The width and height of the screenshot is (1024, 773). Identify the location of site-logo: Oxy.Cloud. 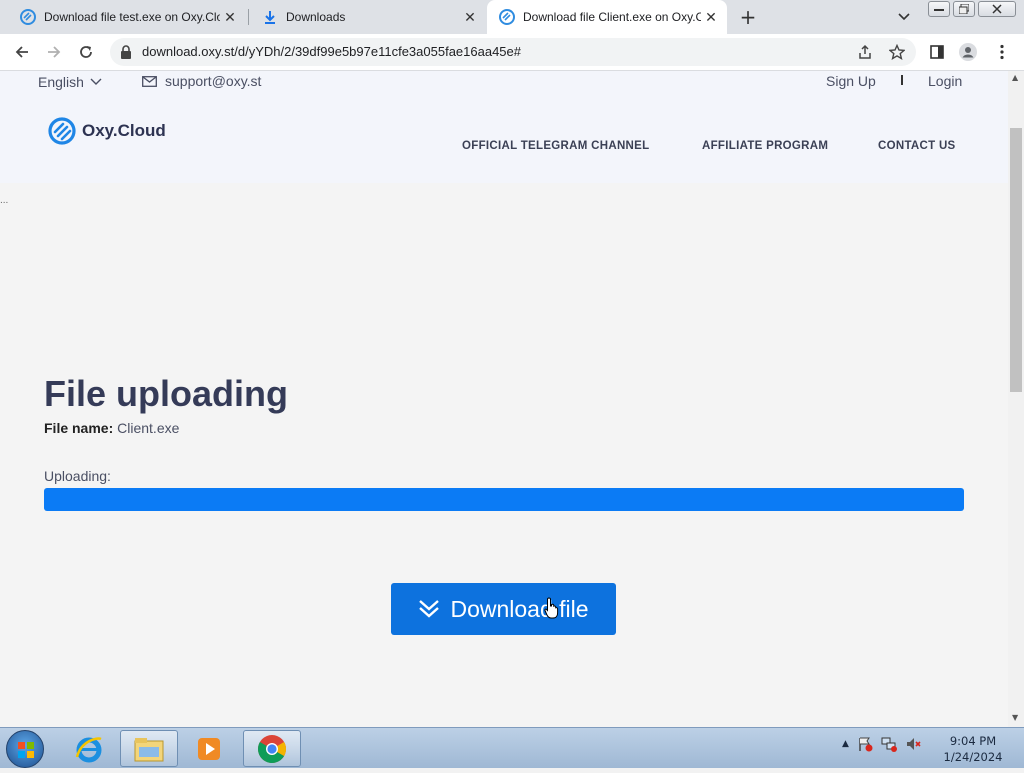
(107, 131).